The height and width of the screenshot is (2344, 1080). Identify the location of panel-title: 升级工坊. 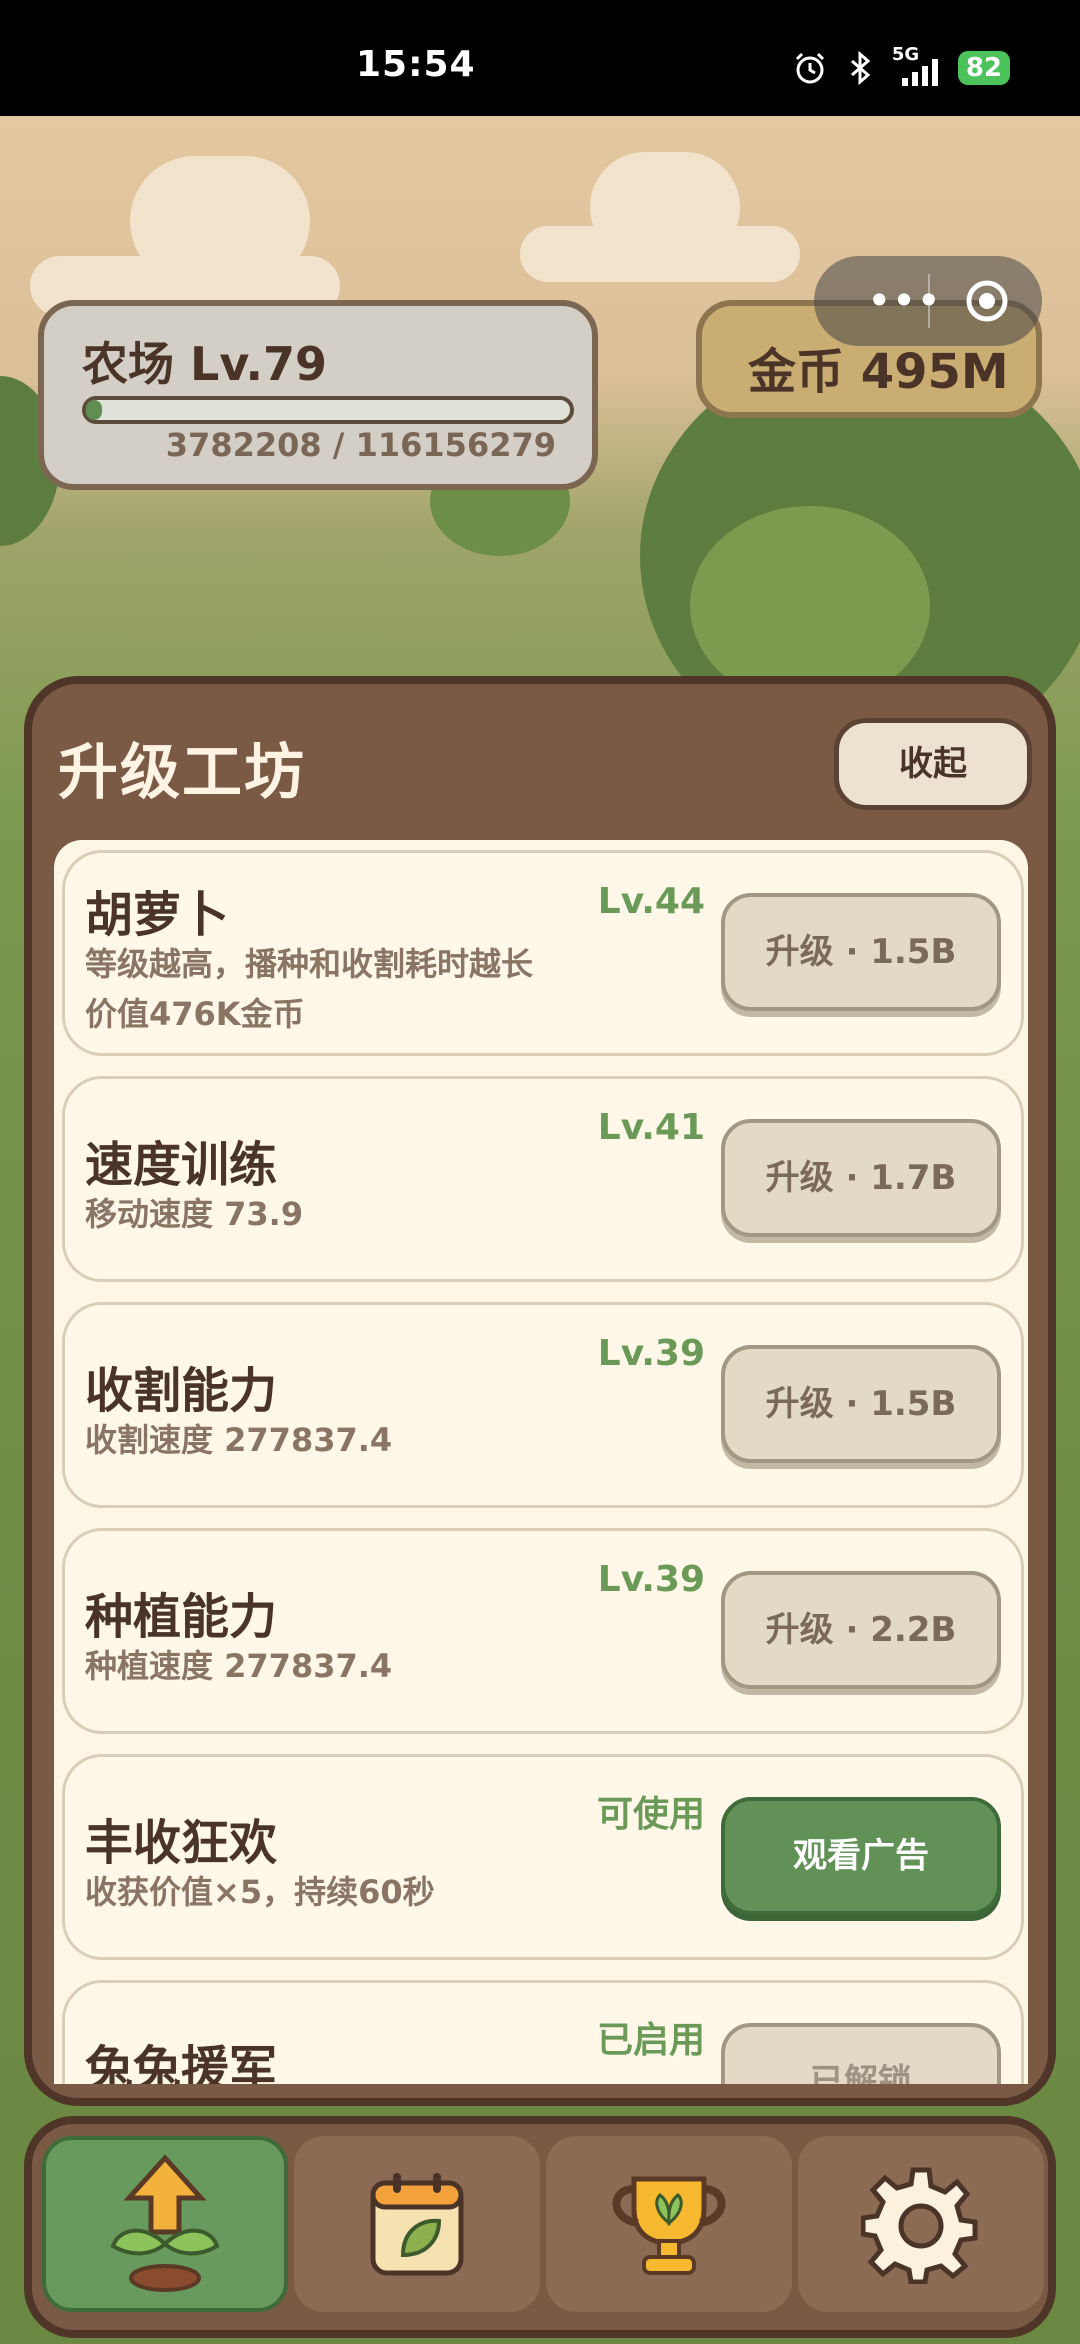
(182, 773).